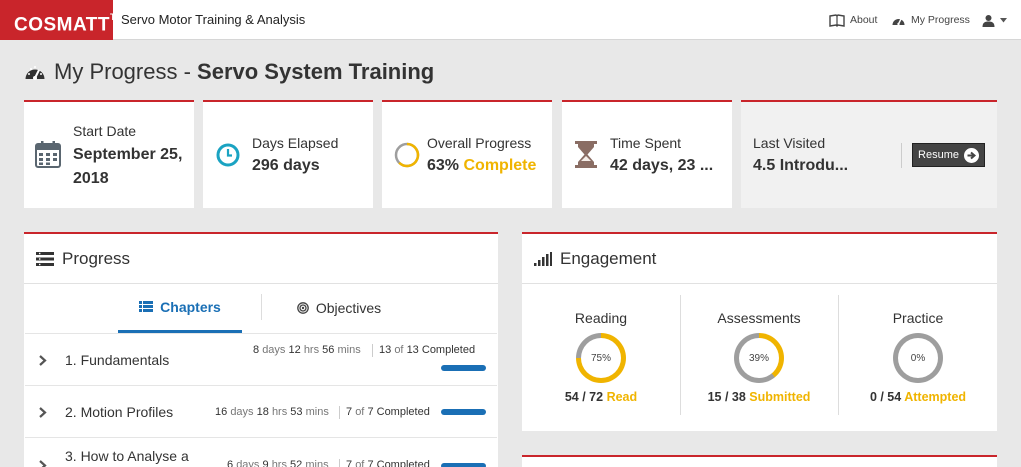  I want to click on reading-donut: 75%, so click(601, 358).